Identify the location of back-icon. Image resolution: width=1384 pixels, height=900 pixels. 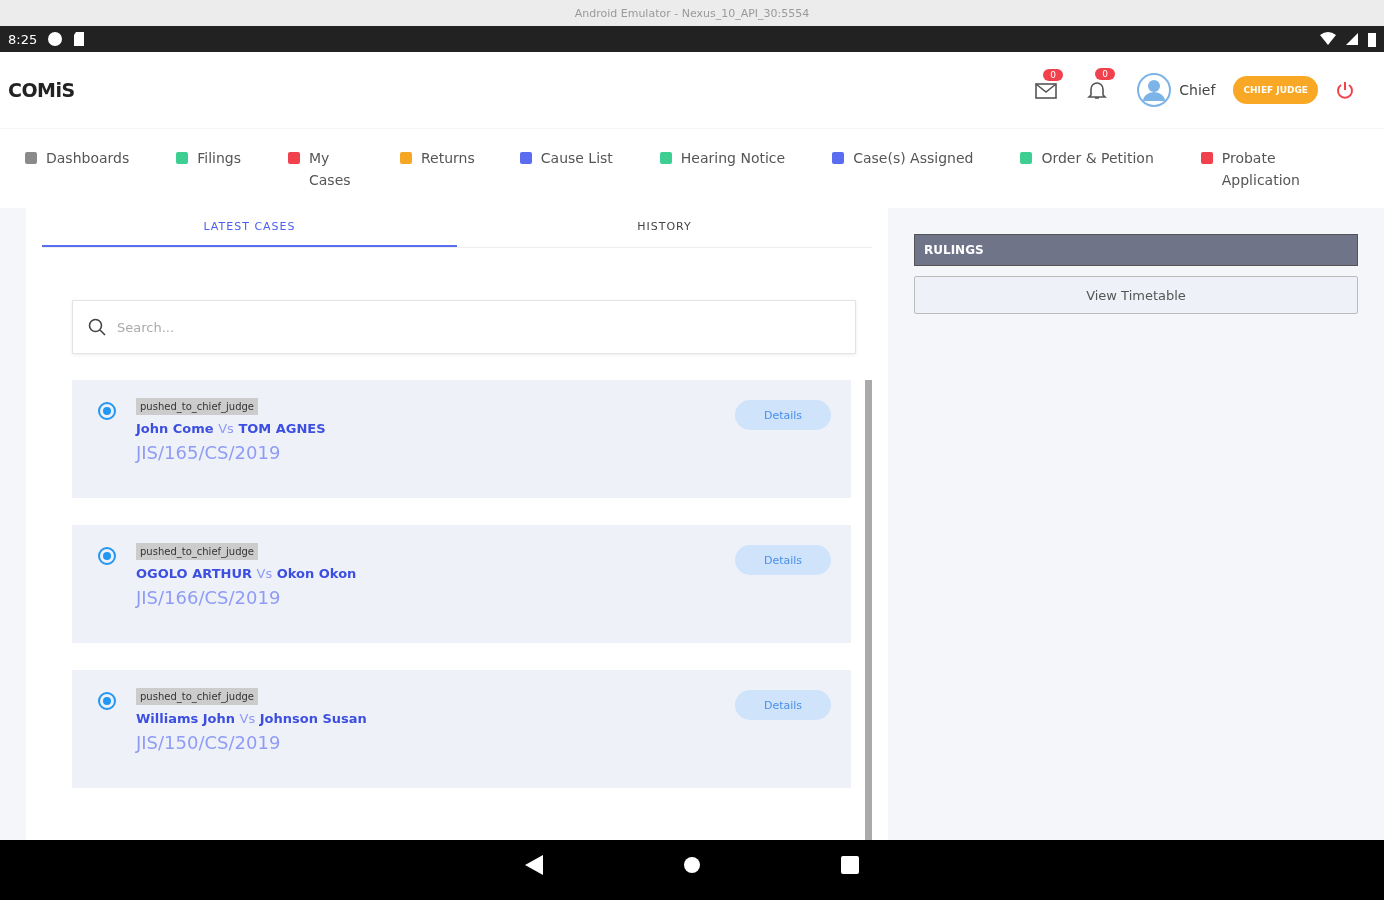
(534, 865).